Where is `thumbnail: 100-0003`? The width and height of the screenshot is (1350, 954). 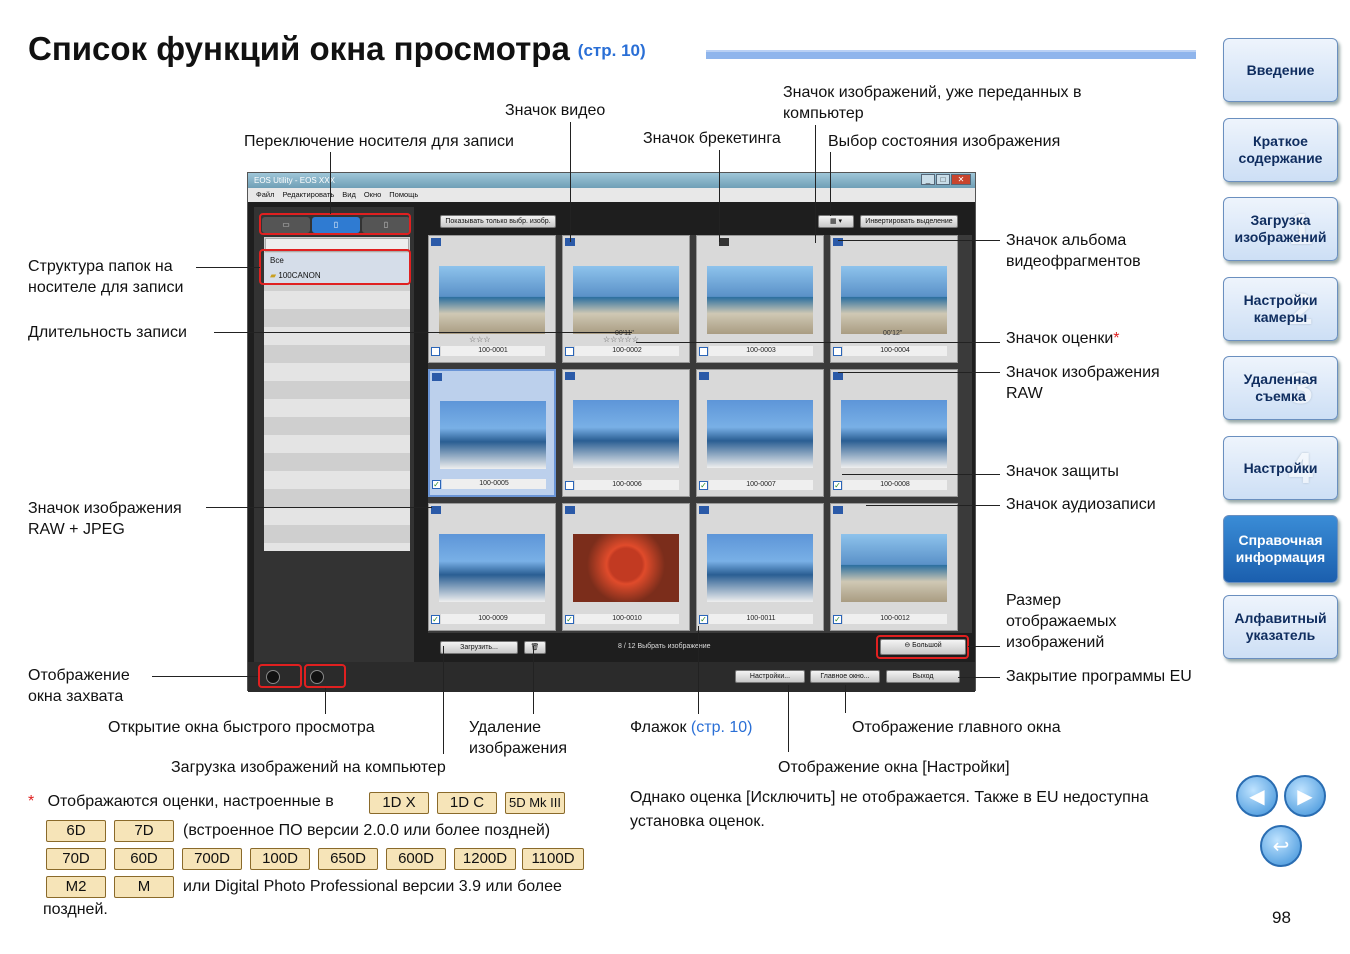
thumbnail: 100-0003 is located at coordinates (760, 299).